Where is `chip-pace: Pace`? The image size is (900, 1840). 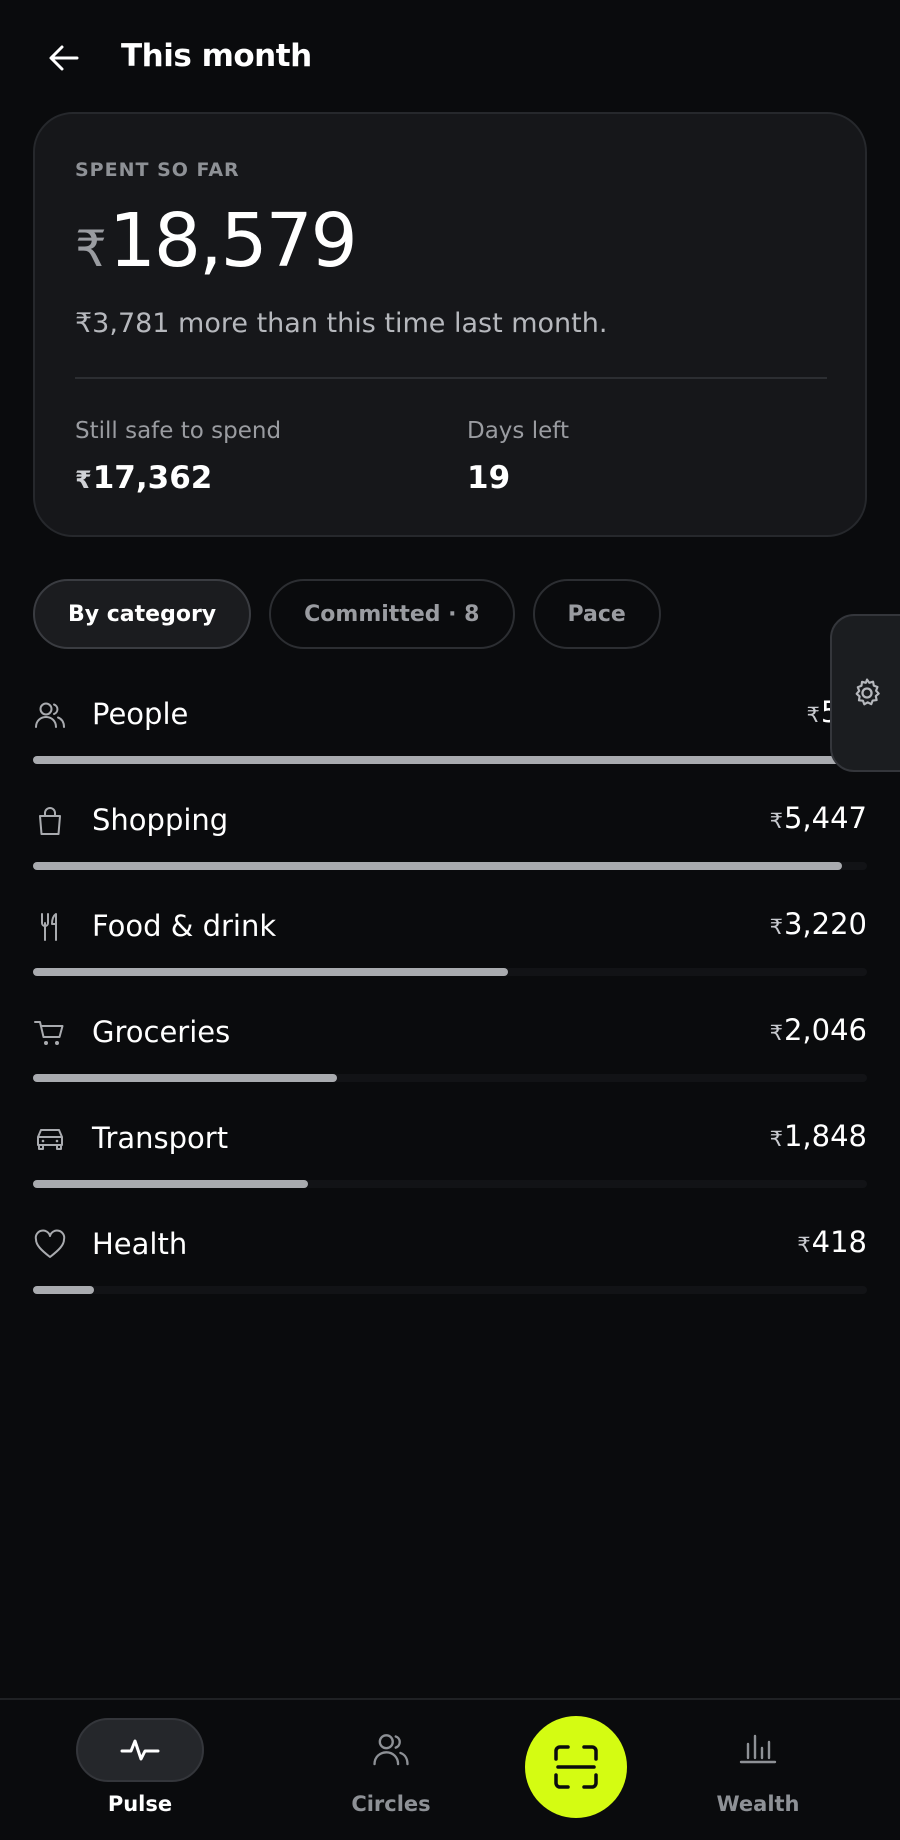 chip-pace: Pace is located at coordinates (596, 614).